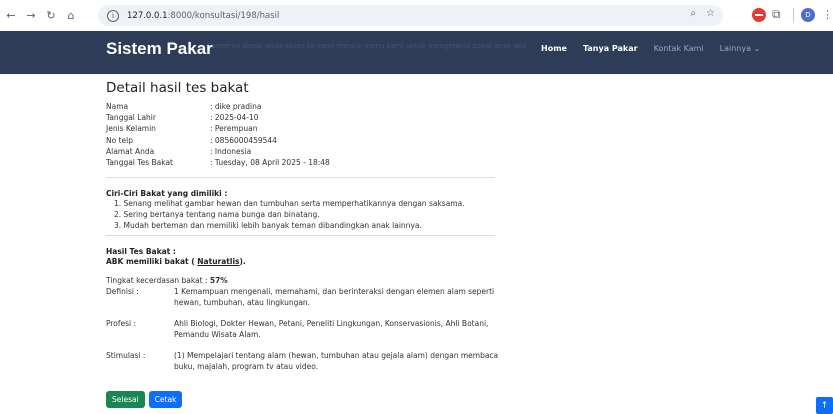  I want to click on talent-level: Tingkat kecerdasan bakat : 57%, so click(167, 281).